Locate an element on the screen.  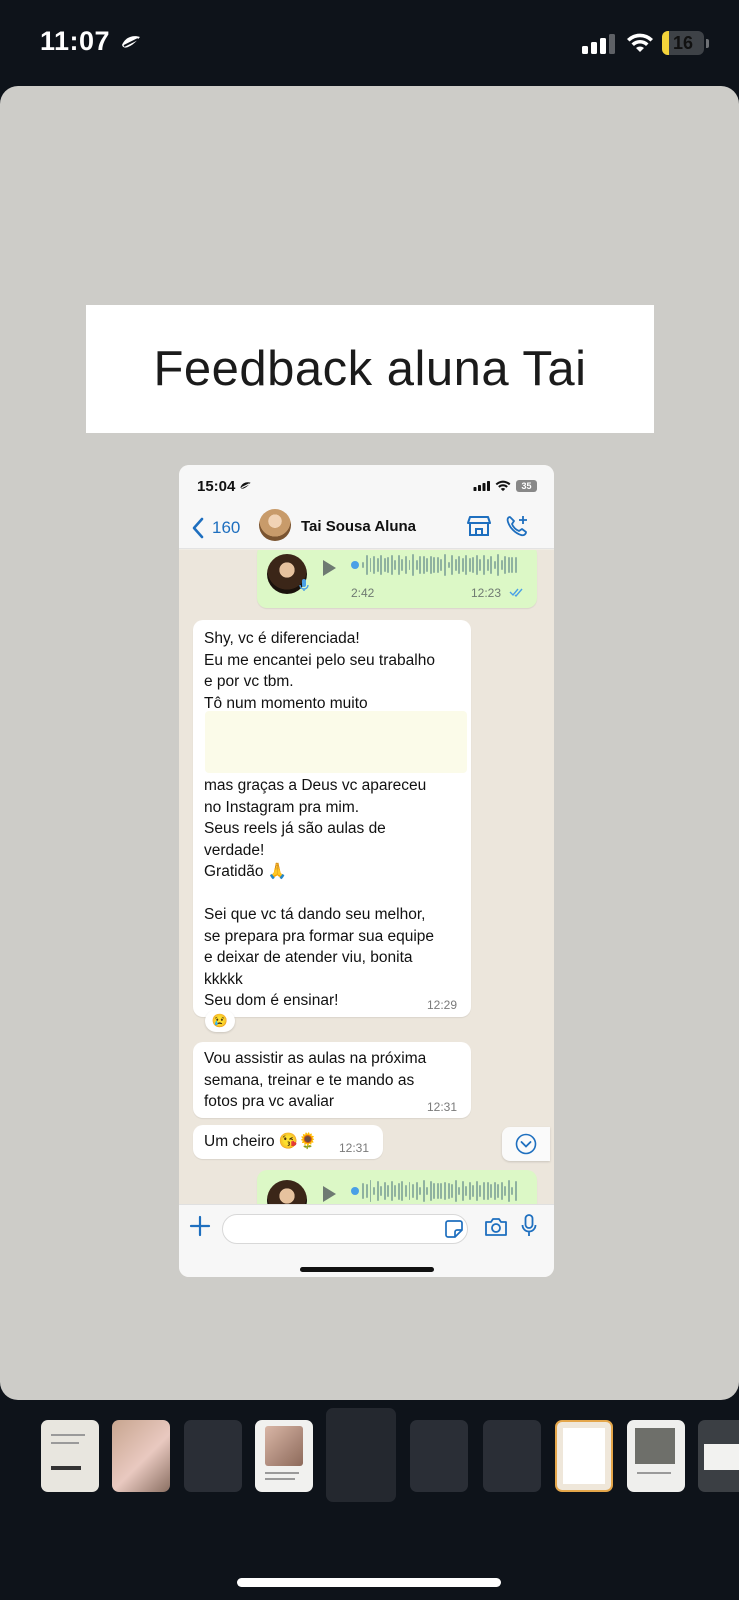
contact-name: Tai Sousa Aluna is located at coordinates (359, 526).